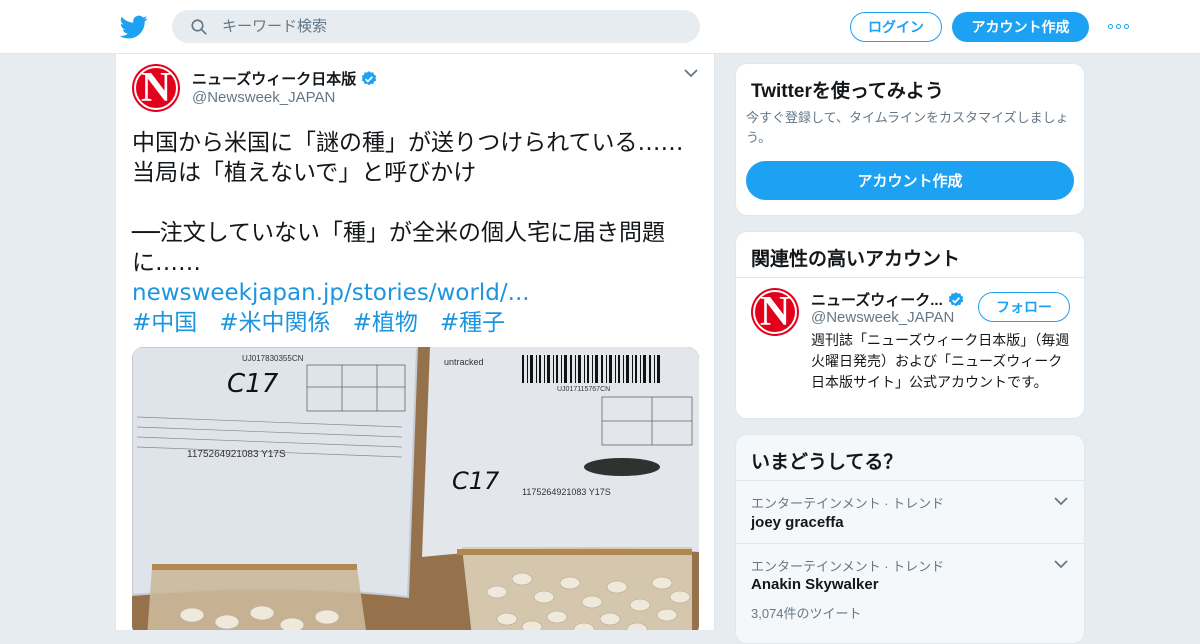  I want to click on trend-tweet-count: 3,074件のツイート, so click(806, 613).